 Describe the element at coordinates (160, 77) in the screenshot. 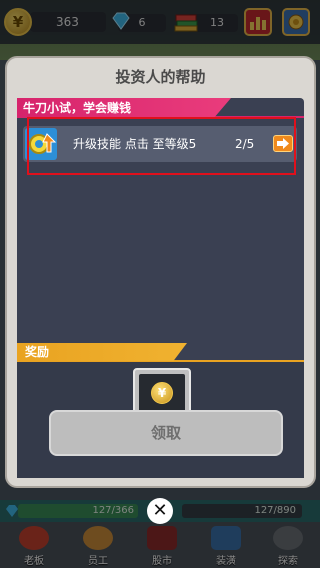

I see `dialog-title: 投资人的帮助` at that location.